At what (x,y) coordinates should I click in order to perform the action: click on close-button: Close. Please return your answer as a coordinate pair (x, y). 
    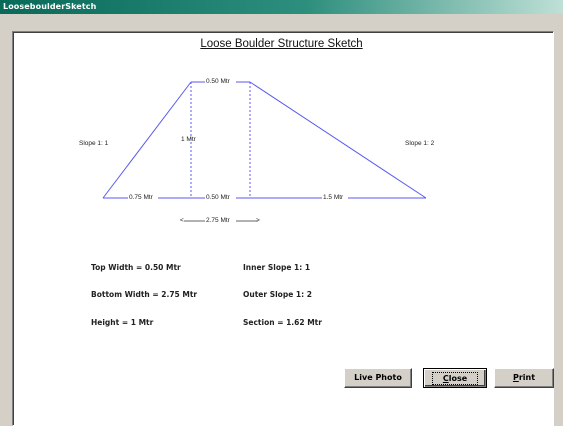
    Looking at the image, I should click on (455, 378).